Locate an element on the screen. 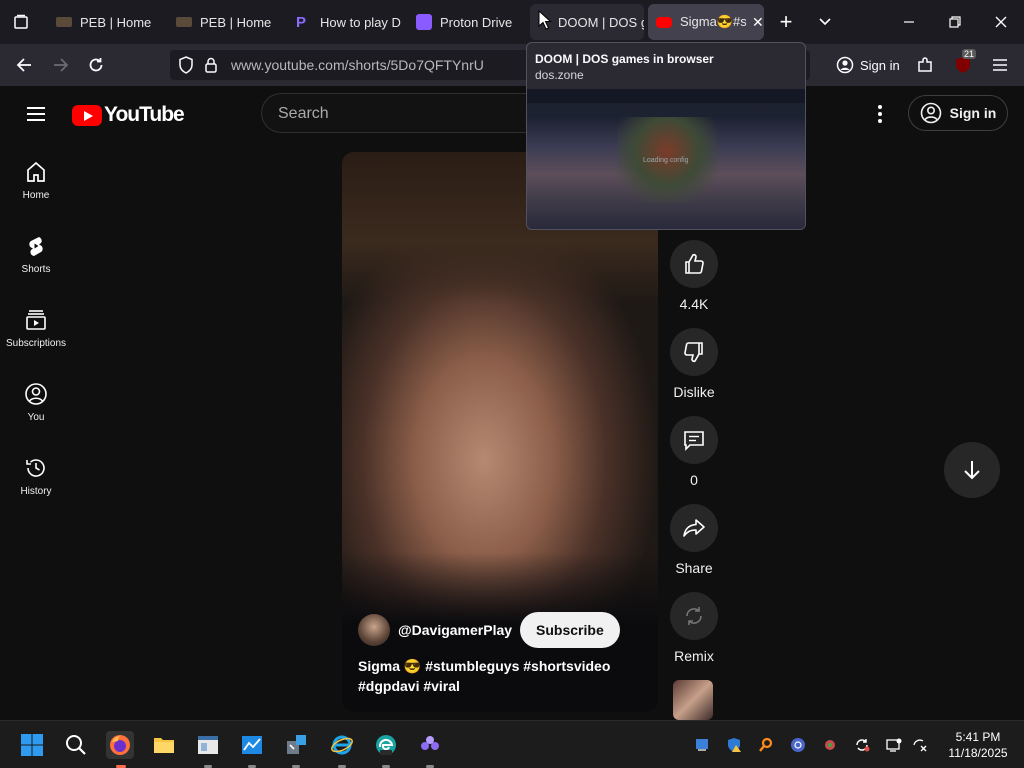 This screenshot has width=1024, height=768. dislike-button is located at coordinates (694, 352).